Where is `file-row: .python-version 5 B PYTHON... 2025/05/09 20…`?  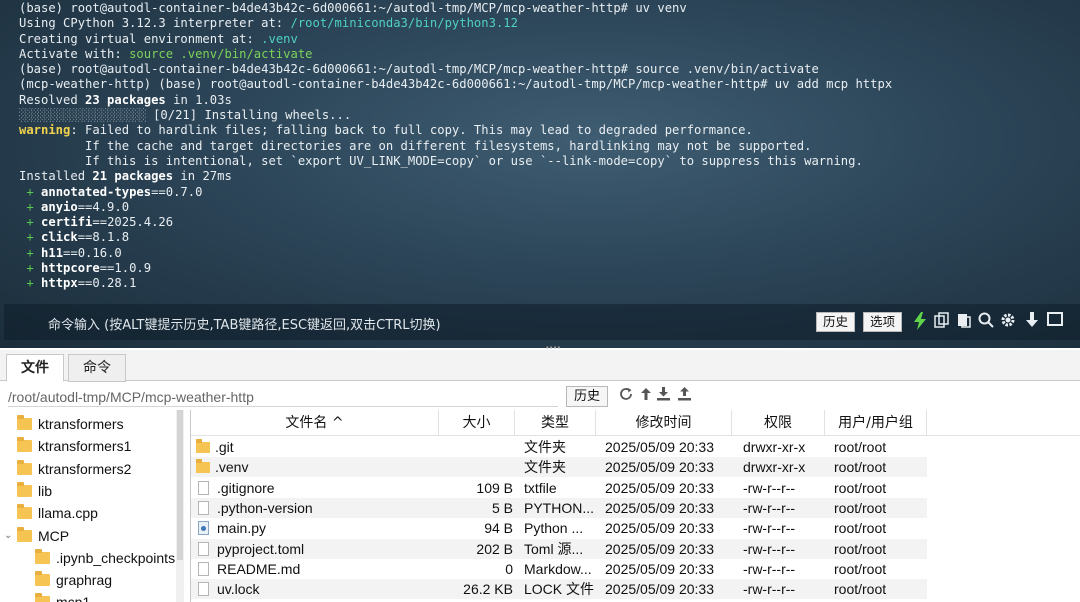 file-row: .python-version 5 B PYTHON... 2025/05/09 20… is located at coordinates (559, 507).